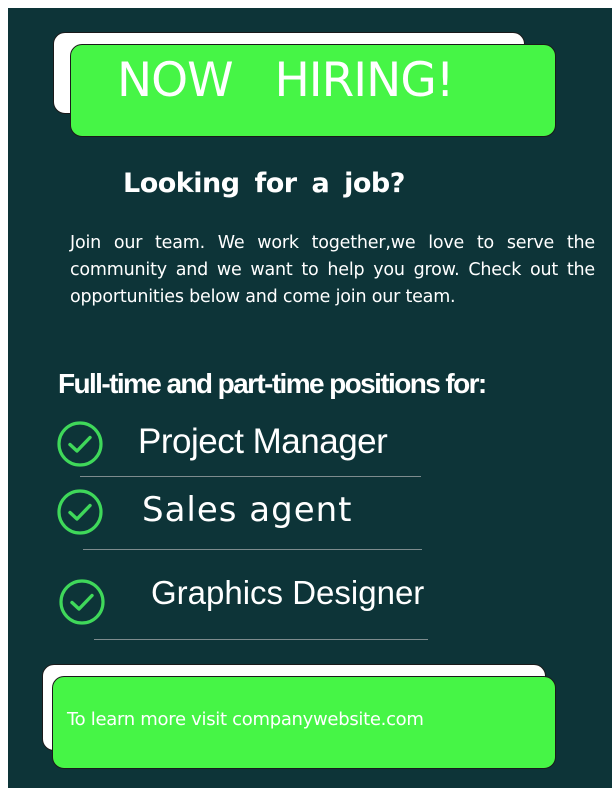  What do you see at coordinates (288, 592) in the screenshot?
I see `position-label: Graphics Designer` at bounding box center [288, 592].